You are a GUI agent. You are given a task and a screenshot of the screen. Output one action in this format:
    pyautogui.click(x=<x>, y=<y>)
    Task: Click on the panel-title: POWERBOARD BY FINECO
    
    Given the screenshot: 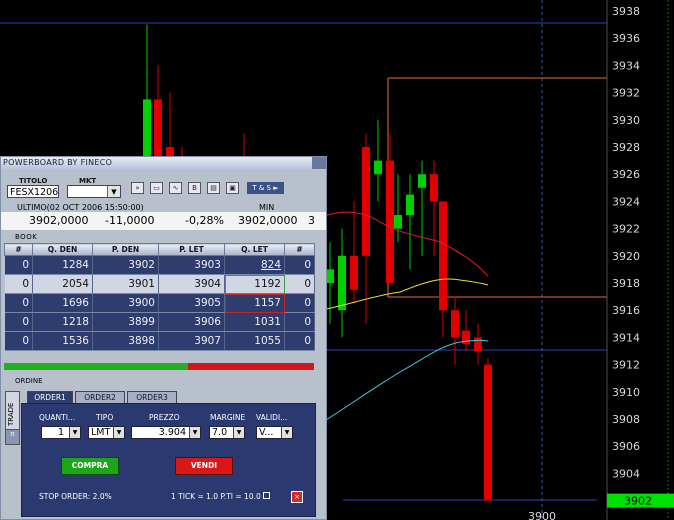 What is the action you would take?
    pyautogui.click(x=163, y=163)
    